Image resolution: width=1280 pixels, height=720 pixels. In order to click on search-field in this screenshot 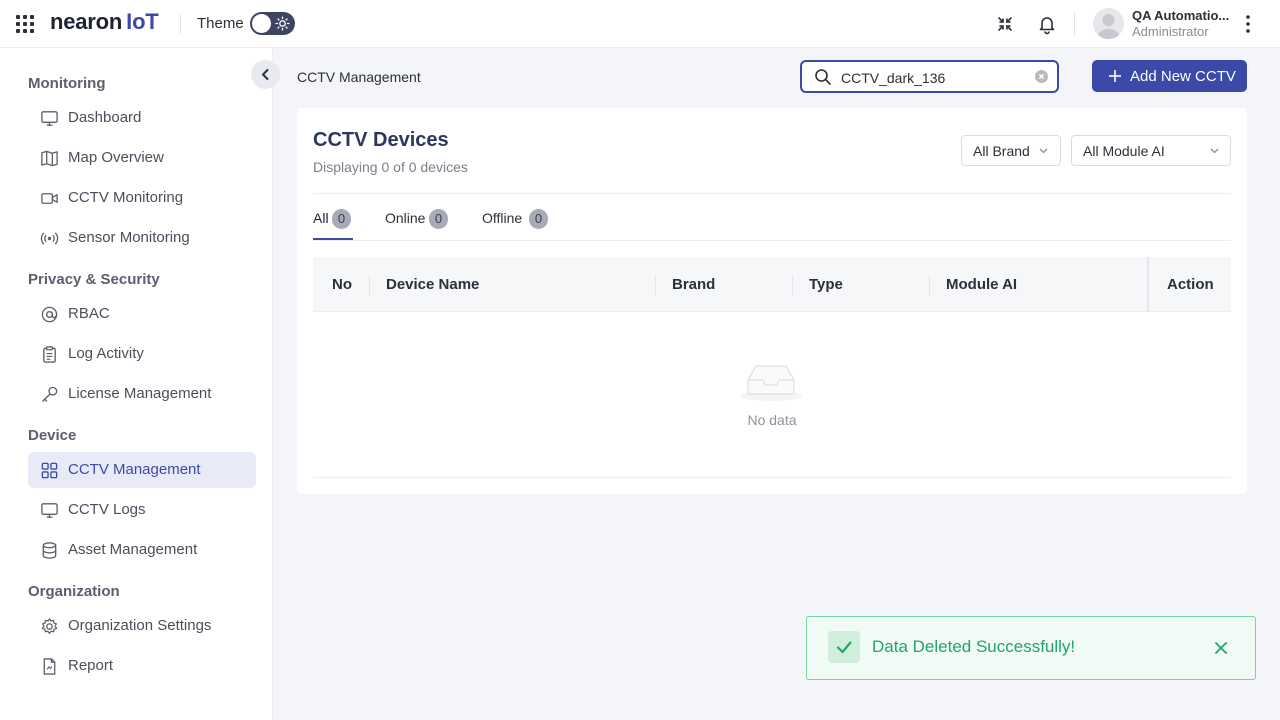, I will do `click(929, 76)`.